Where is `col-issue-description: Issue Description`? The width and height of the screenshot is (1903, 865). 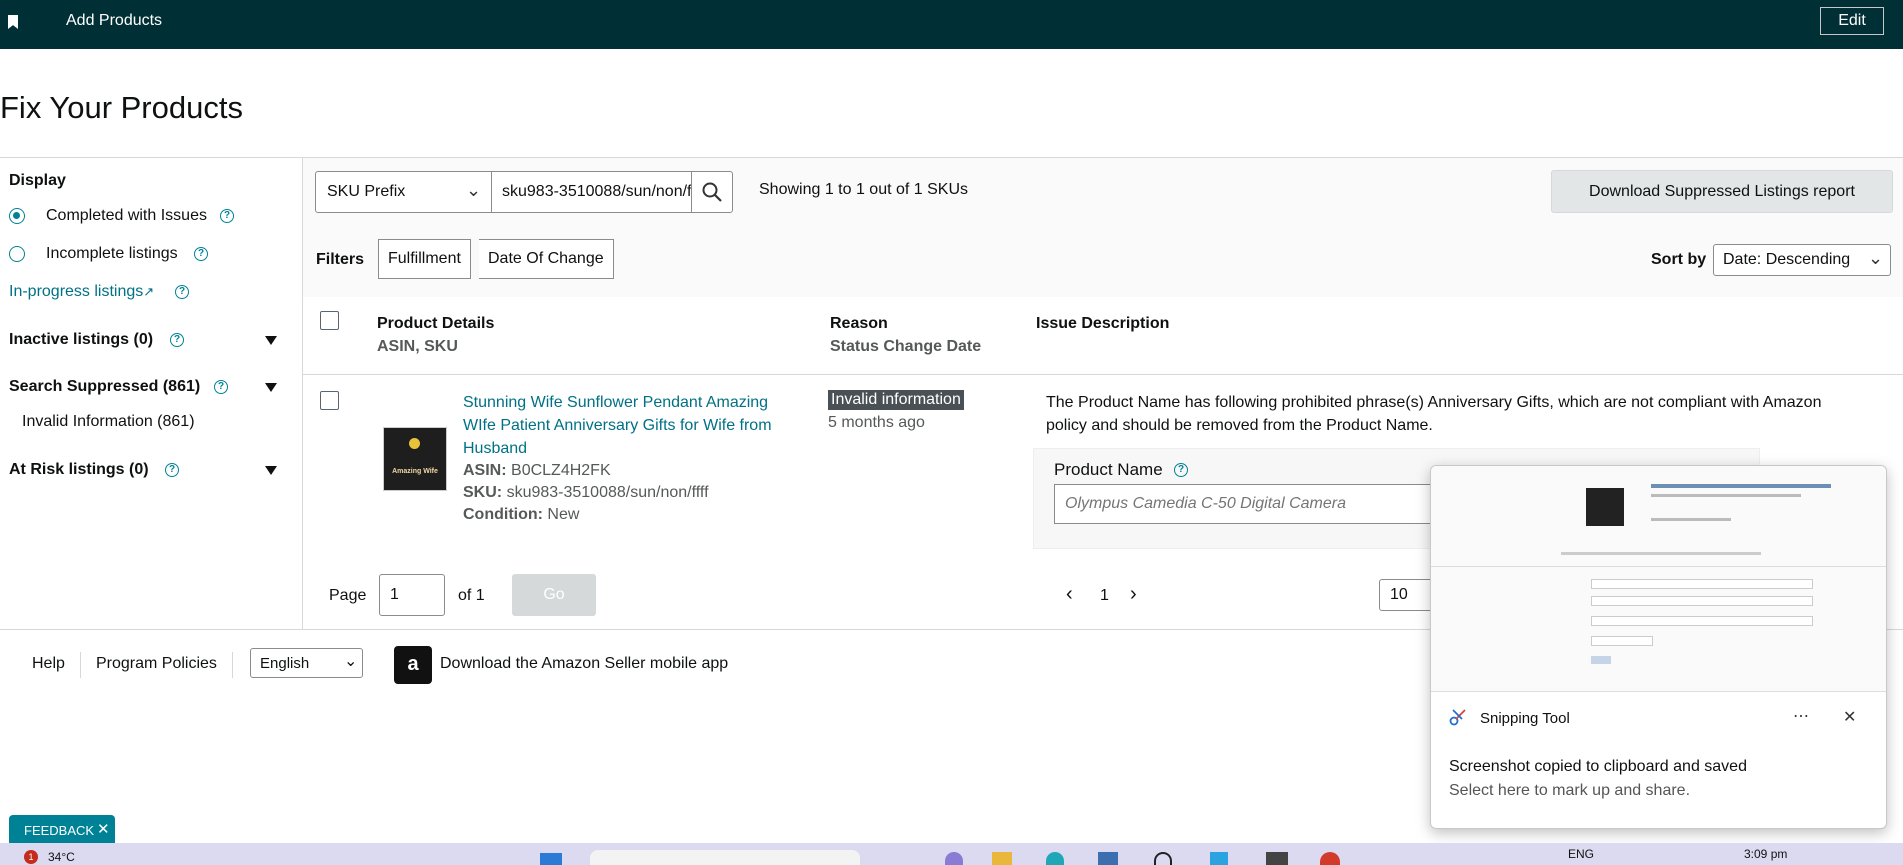 col-issue-description: Issue Description is located at coordinates (1103, 323).